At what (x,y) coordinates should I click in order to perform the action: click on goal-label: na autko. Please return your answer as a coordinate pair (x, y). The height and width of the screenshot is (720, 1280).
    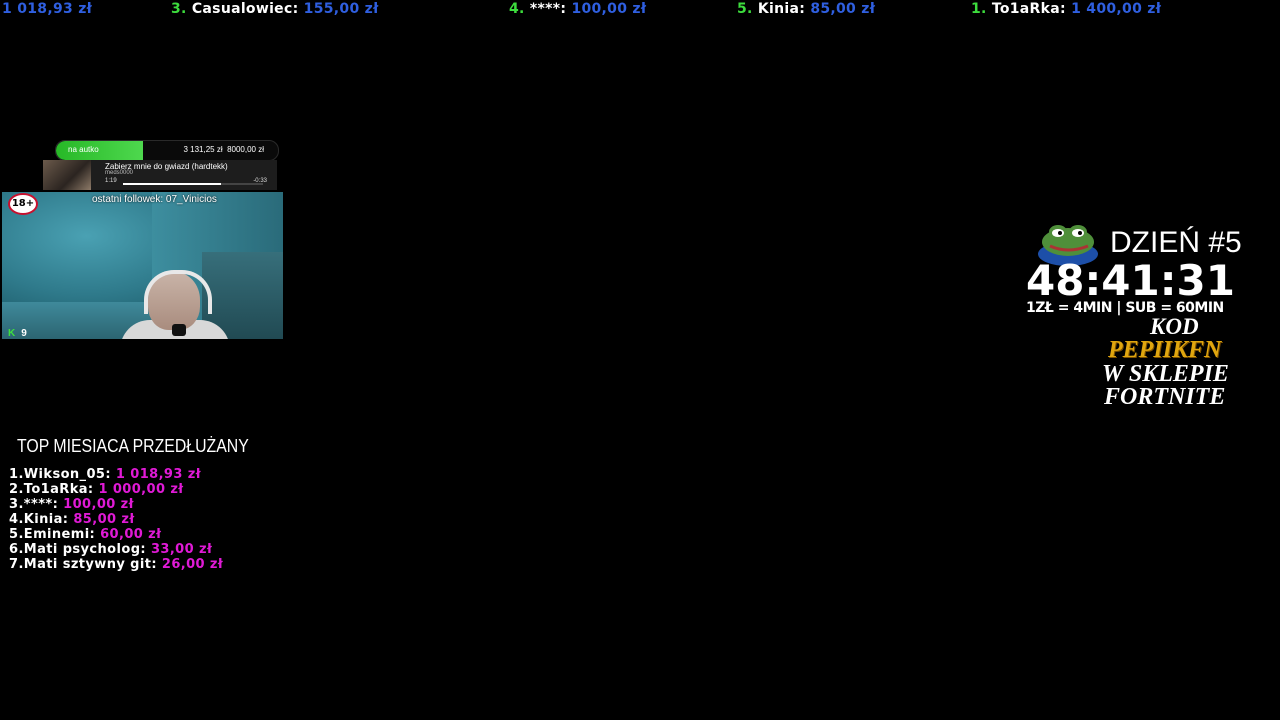
    Looking at the image, I should click on (83, 149).